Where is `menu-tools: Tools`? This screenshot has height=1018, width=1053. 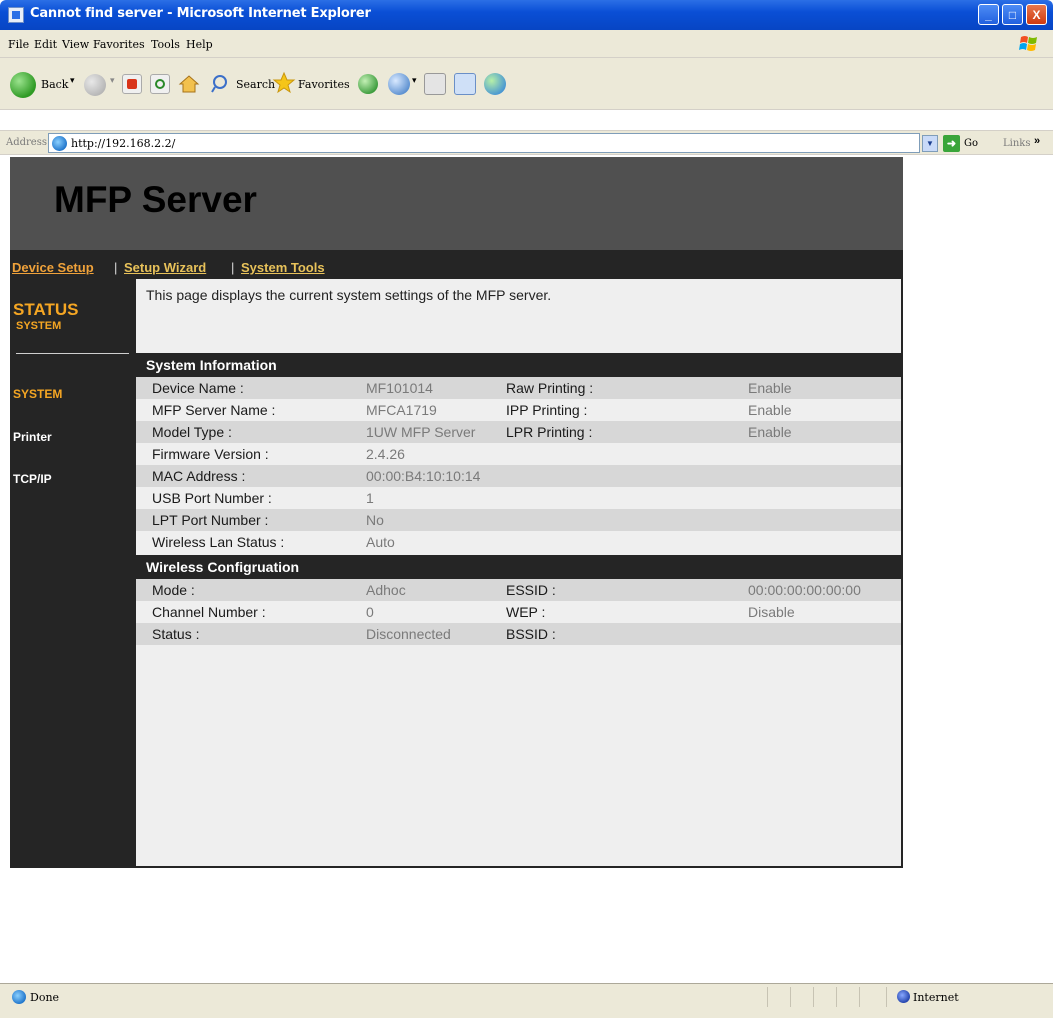
menu-tools: Tools is located at coordinates (165, 44).